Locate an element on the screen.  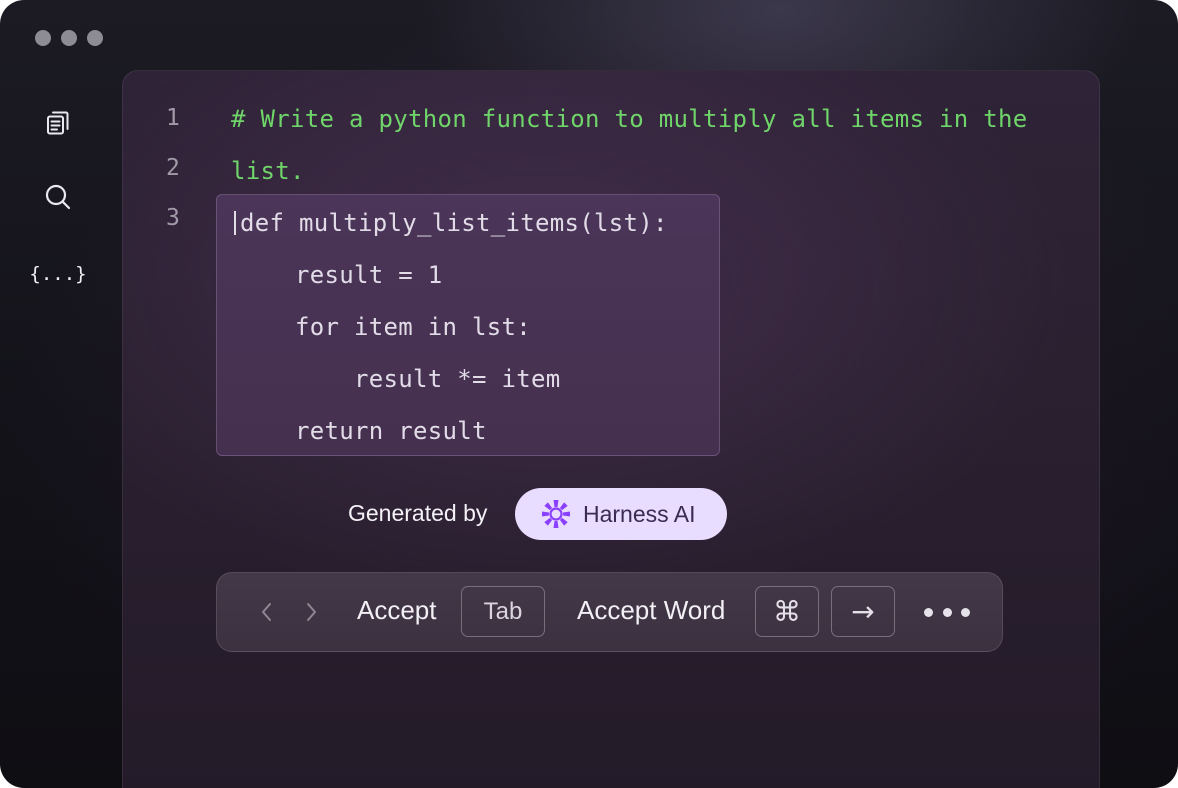
suggestion-line: result = 1 is located at coordinates (339, 275).